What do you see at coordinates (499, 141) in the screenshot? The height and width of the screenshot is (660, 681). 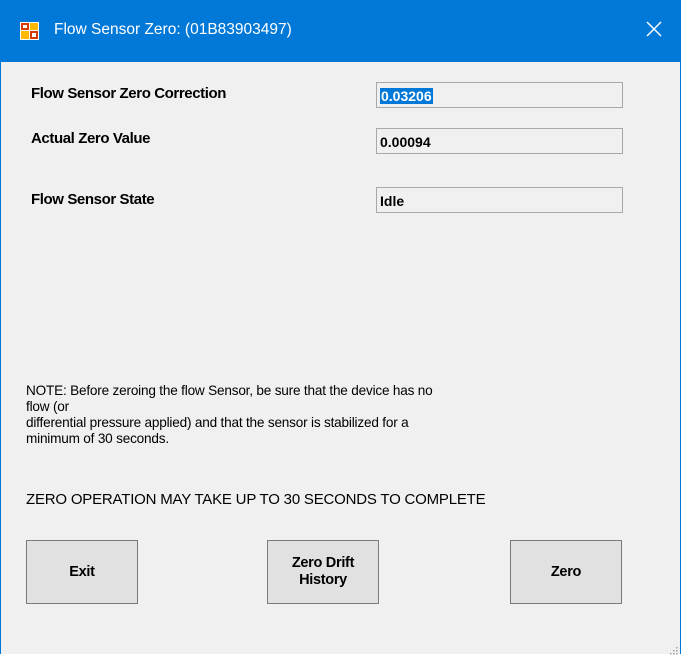 I see `actual-zero-field: 0.00094` at bounding box center [499, 141].